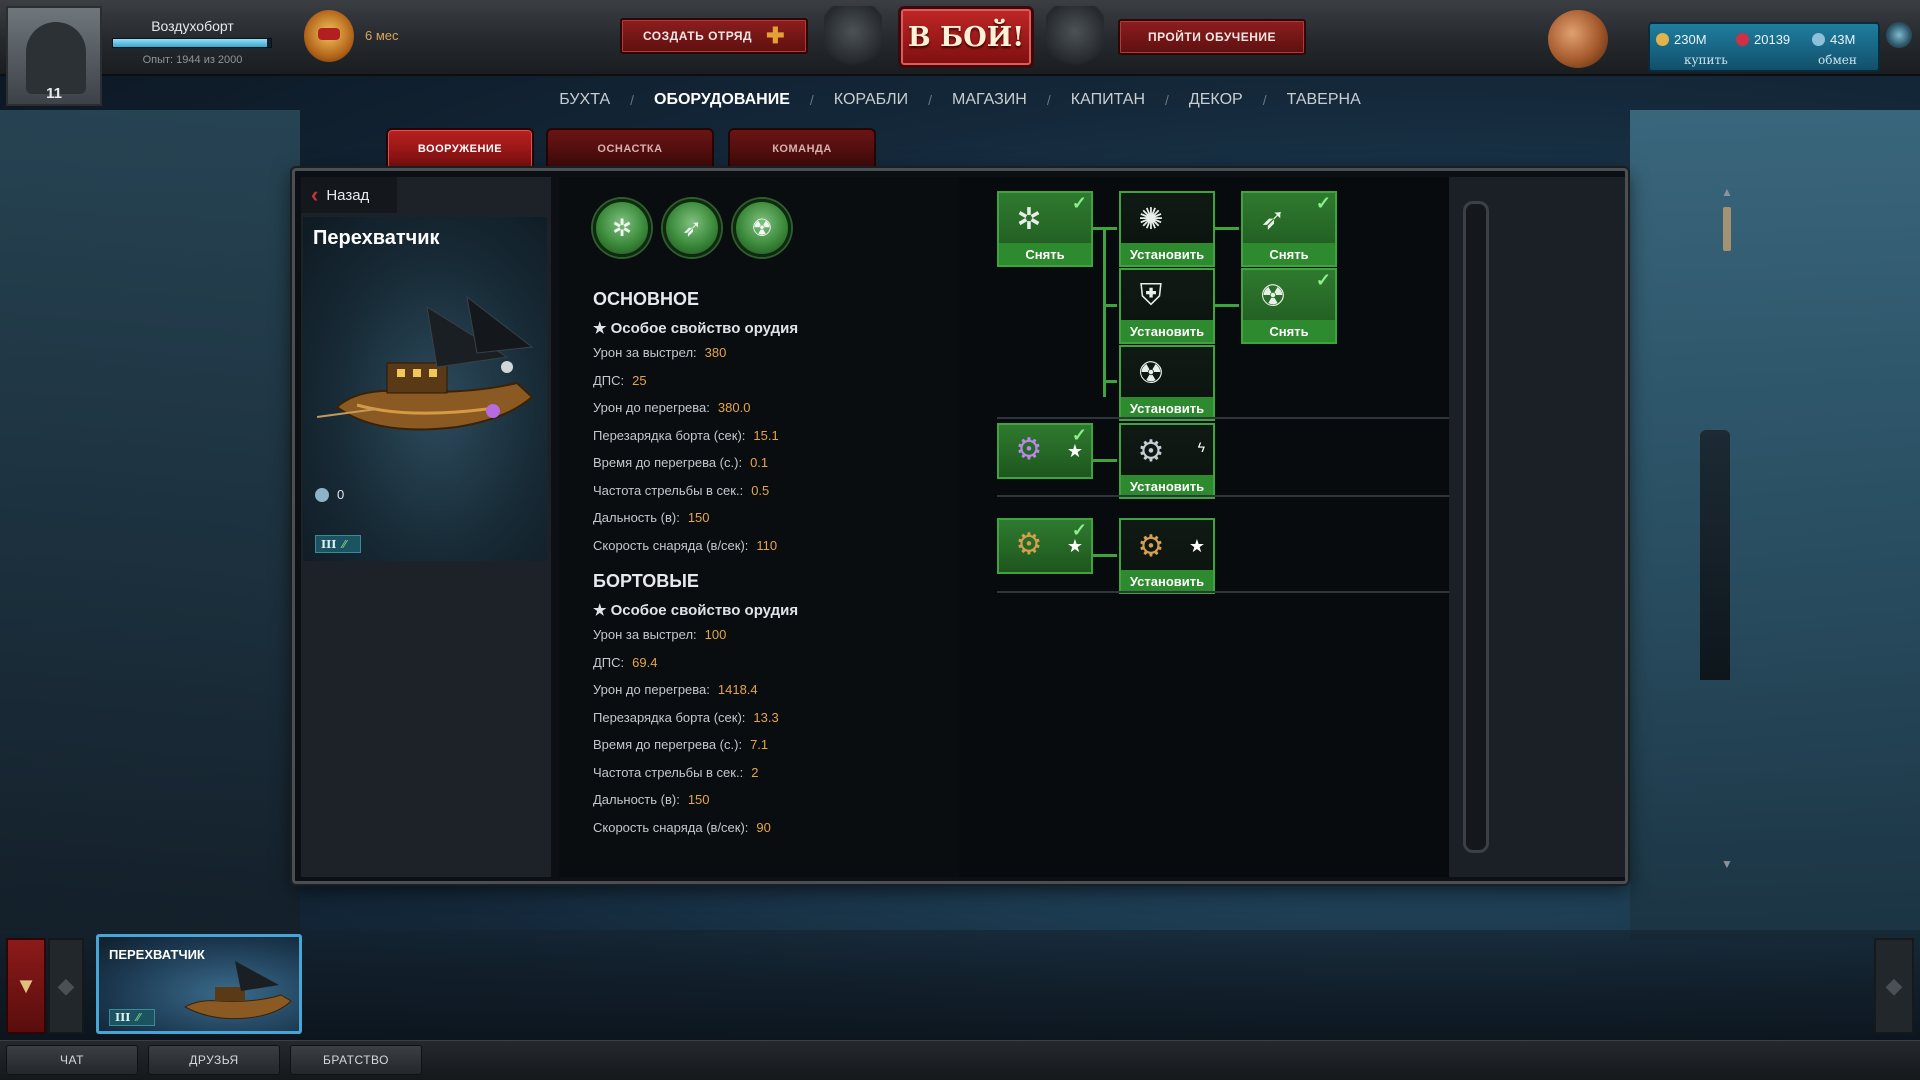 This screenshot has width=1920, height=1080. Describe the element at coordinates (1167, 556) in the screenshot. I see `tree-node-side-cannon-upgrade: ⚙ ★ Установить` at that location.